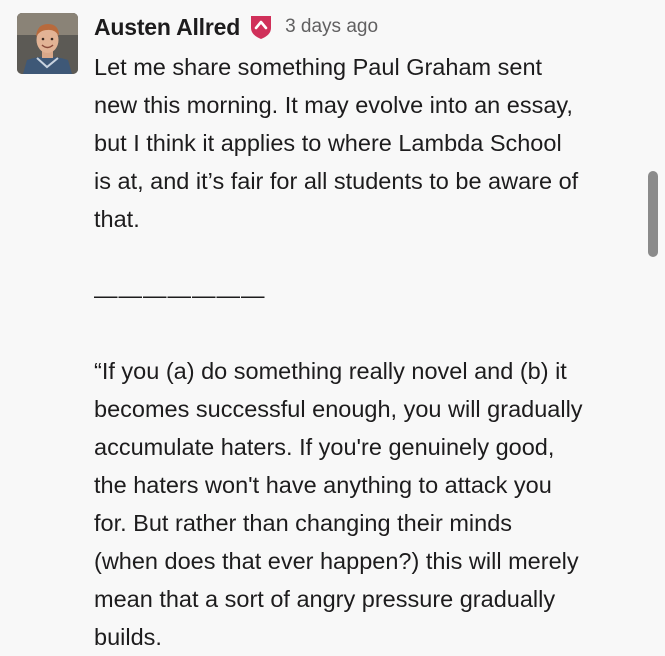 The height and width of the screenshot is (656, 665). I want to click on shield-badge-icon, so click(261, 27).